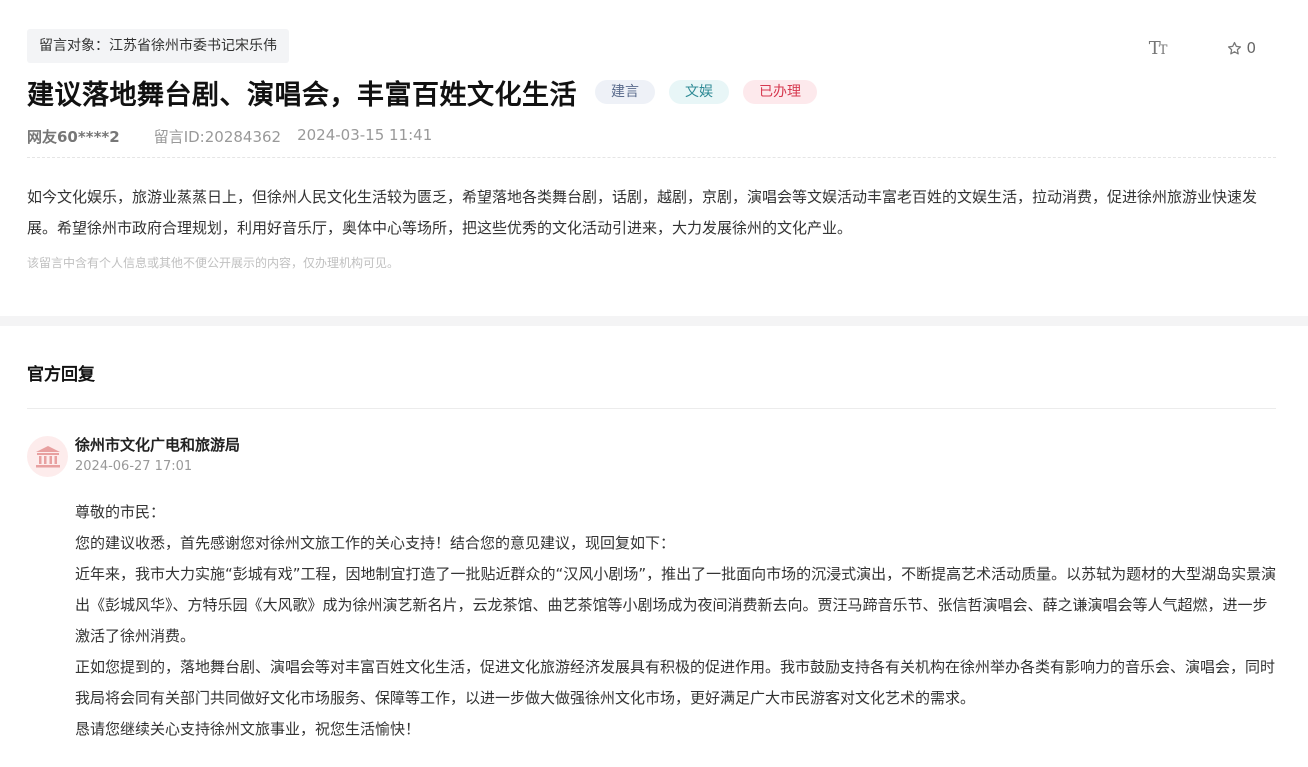 The width and height of the screenshot is (1308, 767). Describe the element at coordinates (780, 92) in the screenshot. I see `status-badge: 已办理` at that location.